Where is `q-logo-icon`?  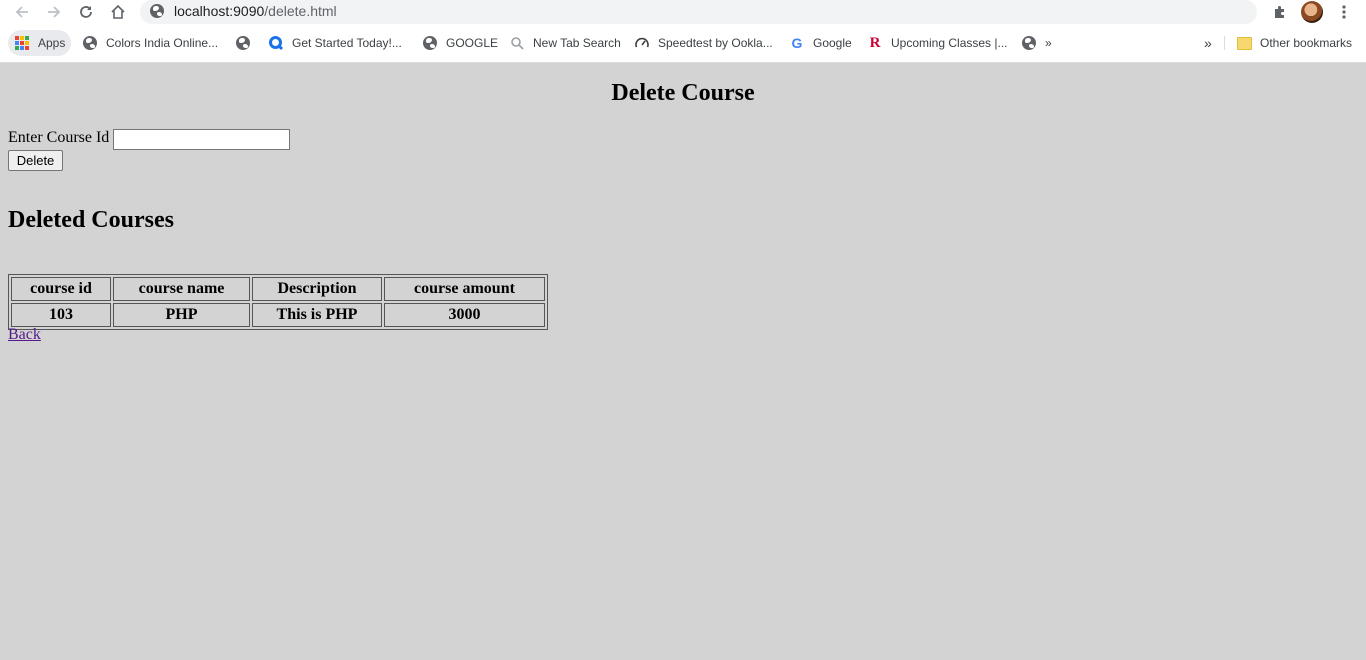
q-logo-icon is located at coordinates (276, 43).